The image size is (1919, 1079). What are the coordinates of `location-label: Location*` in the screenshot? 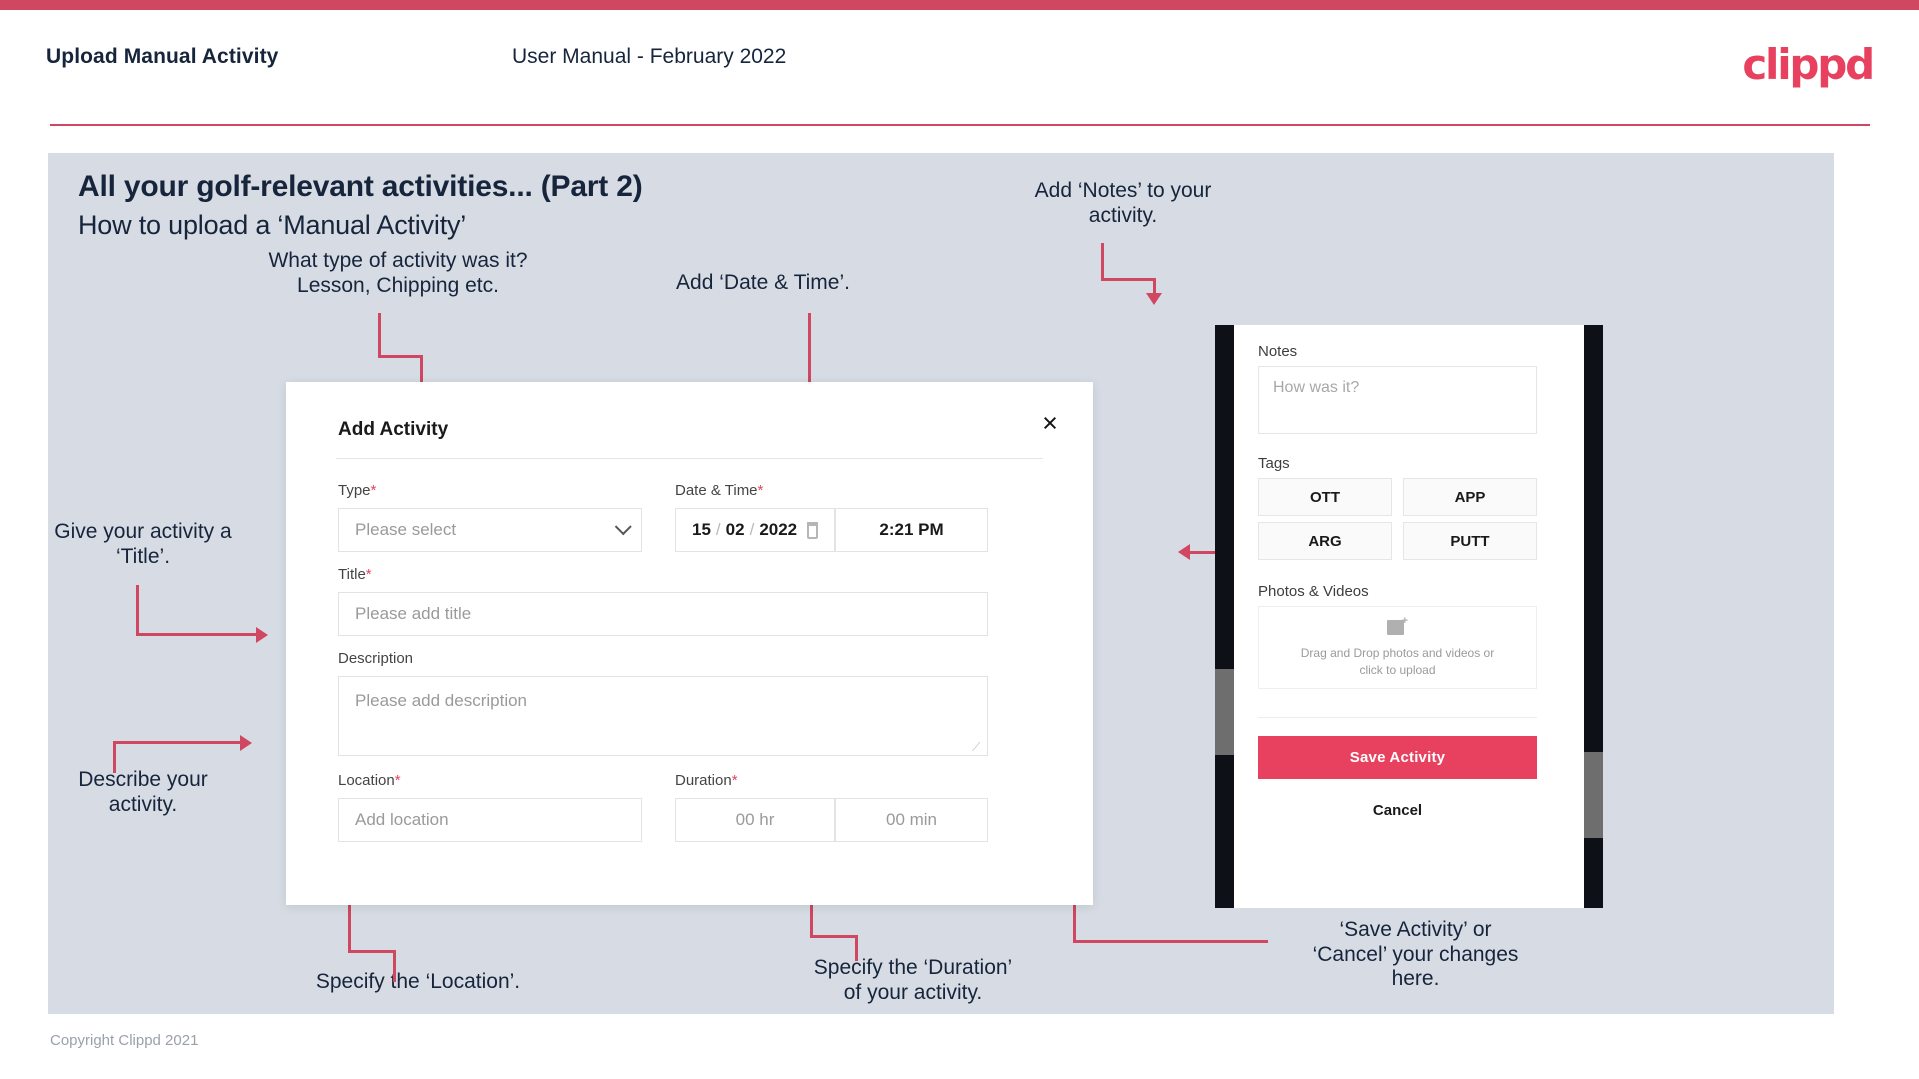 It's located at (369, 780).